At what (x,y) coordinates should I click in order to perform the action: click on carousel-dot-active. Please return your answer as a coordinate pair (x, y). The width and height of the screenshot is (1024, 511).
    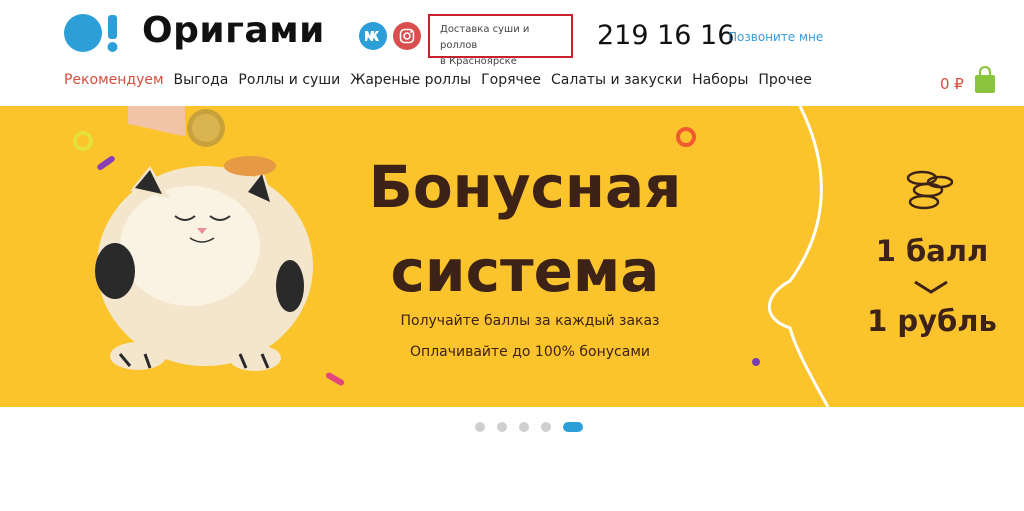
    Looking at the image, I should click on (573, 427).